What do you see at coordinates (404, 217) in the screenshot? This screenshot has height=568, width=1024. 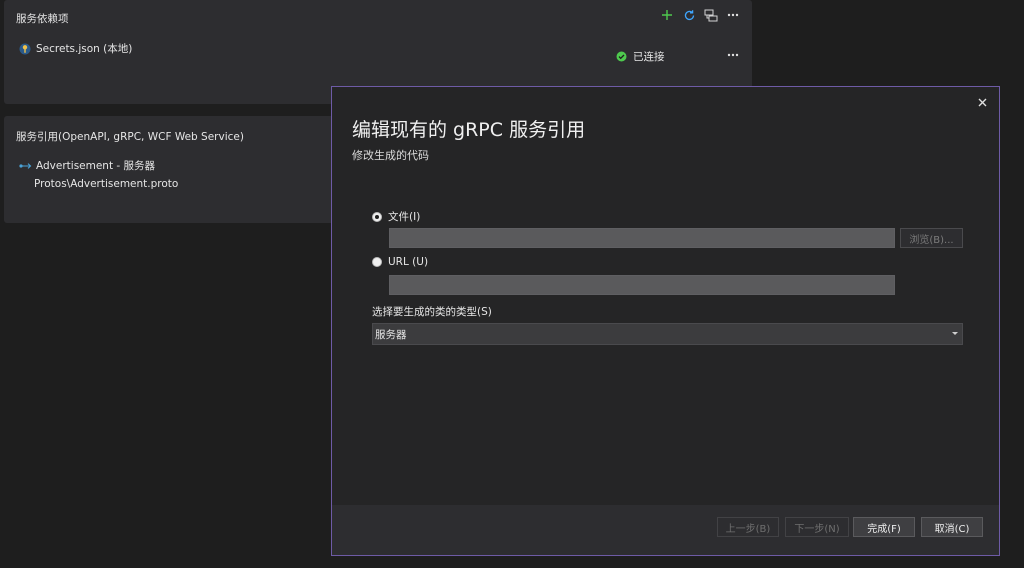 I see `file-option-label: 文件(I)` at bounding box center [404, 217].